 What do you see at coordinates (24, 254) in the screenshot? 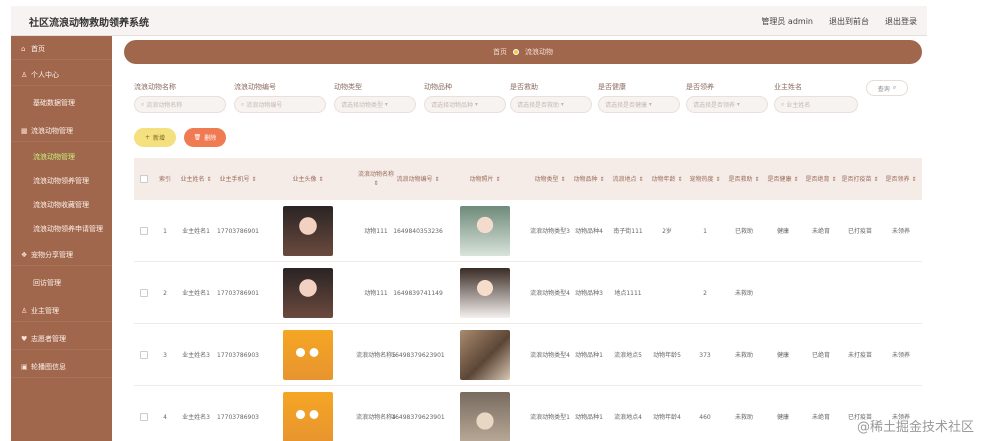
I see `share-icon: ❖` at bounding box center [24, 254].